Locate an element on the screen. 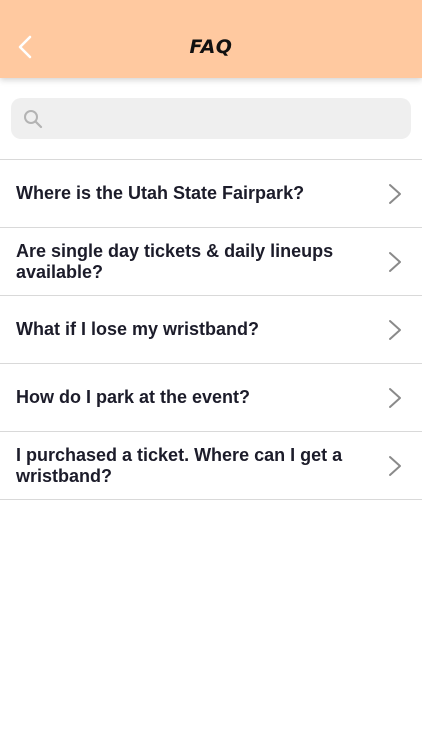  faq-item-lost-wristband: What if I lose my wristband? is located at coordinates (211, 330).